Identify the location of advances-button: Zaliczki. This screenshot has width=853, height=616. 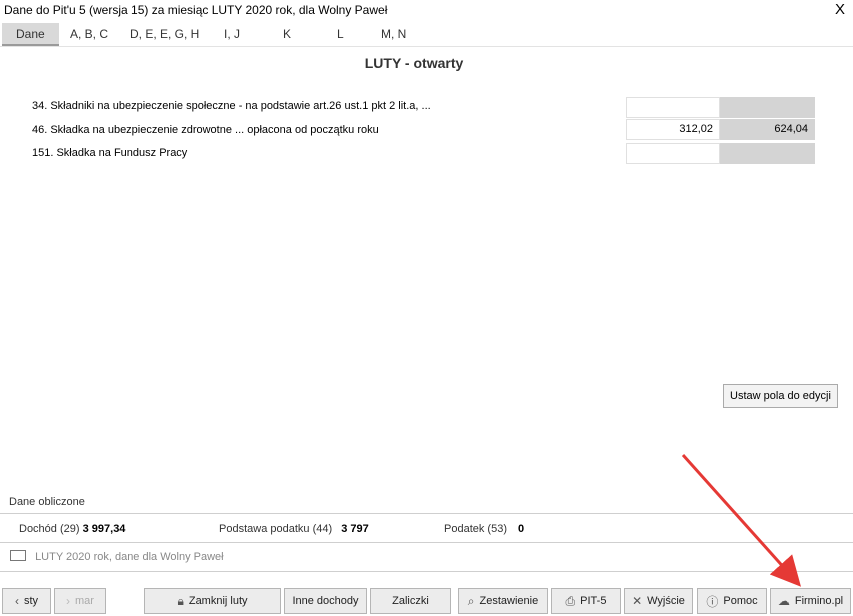
(410, 601).